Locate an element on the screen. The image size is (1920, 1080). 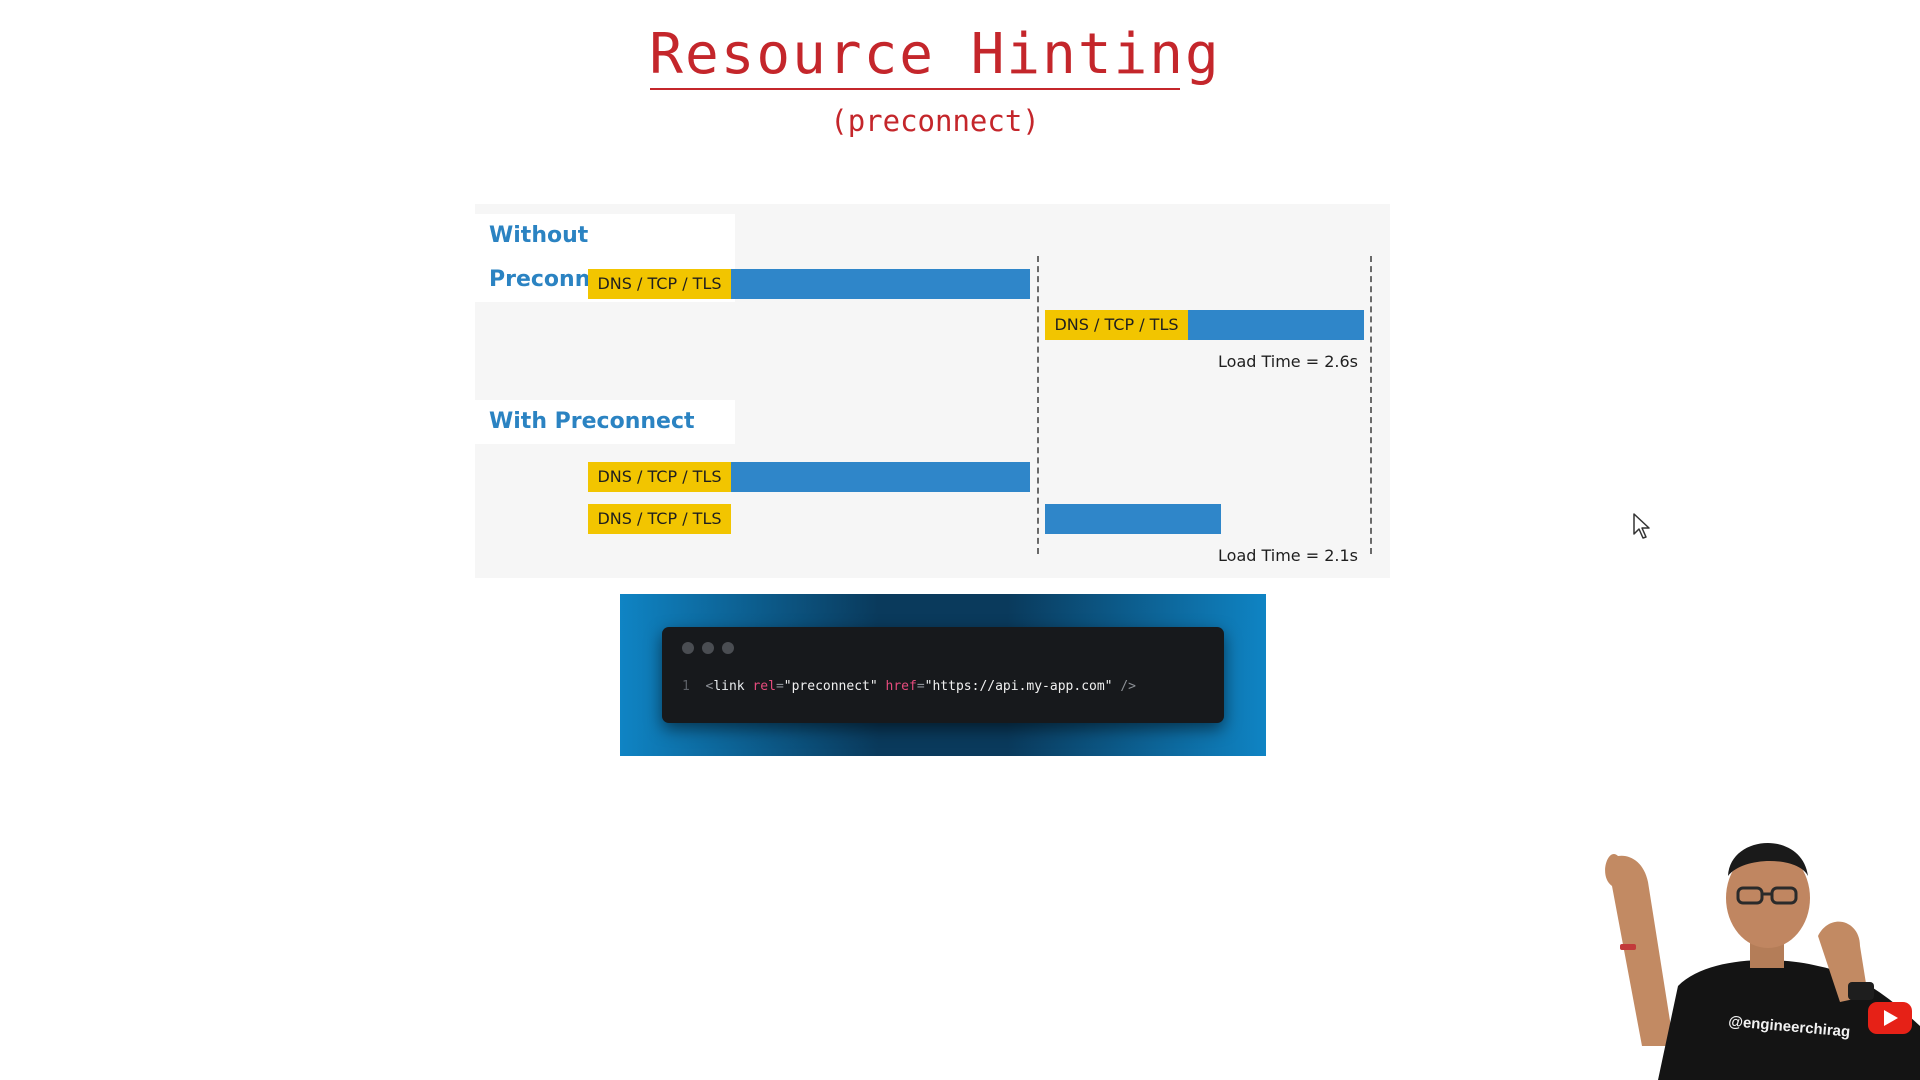
cursor-icon is located at coordinates (1641, 526).